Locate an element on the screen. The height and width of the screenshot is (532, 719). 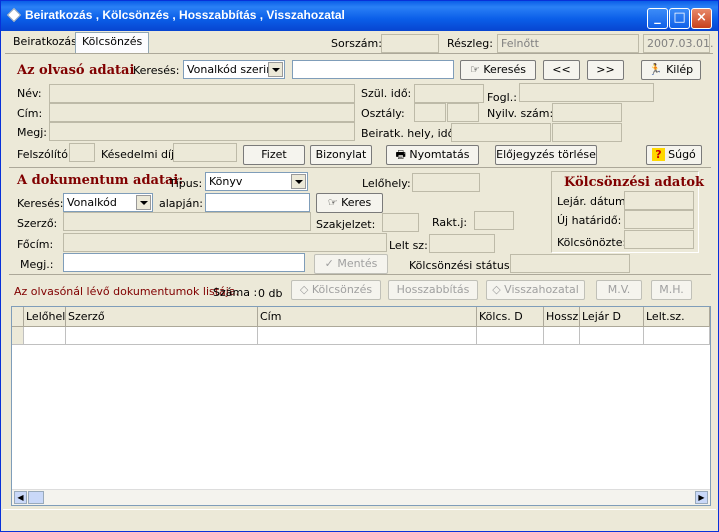
nev-label: Név: is located at coordinates (29, 93).